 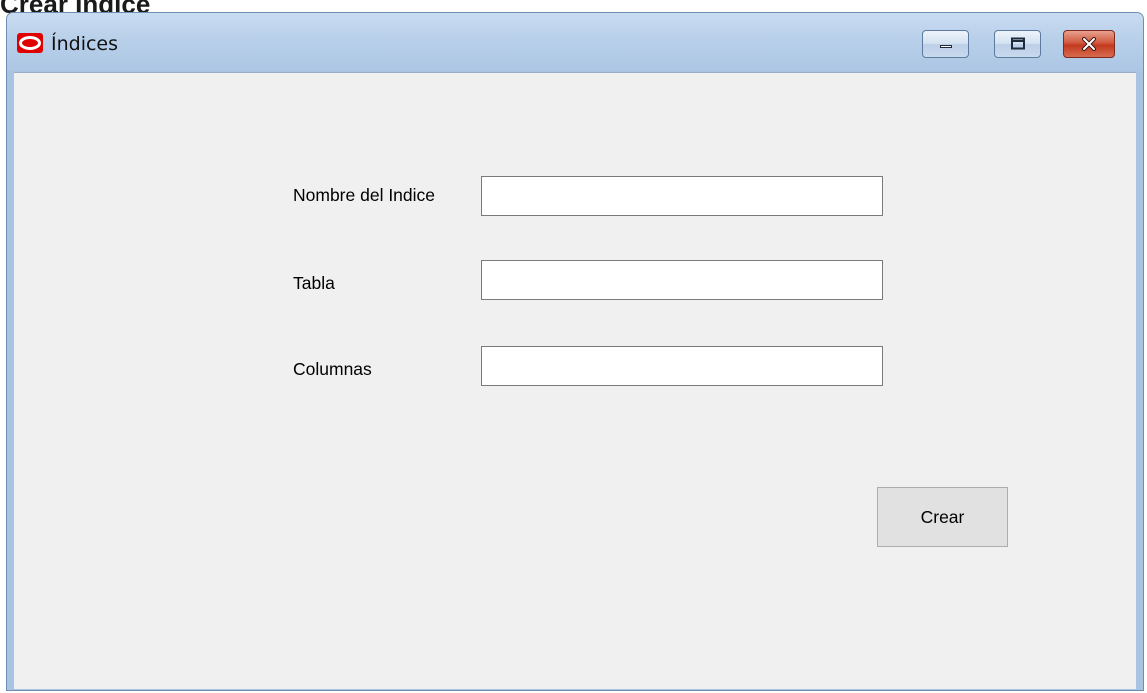 I want to click on maximize-button, so click(x=1017, y=44).